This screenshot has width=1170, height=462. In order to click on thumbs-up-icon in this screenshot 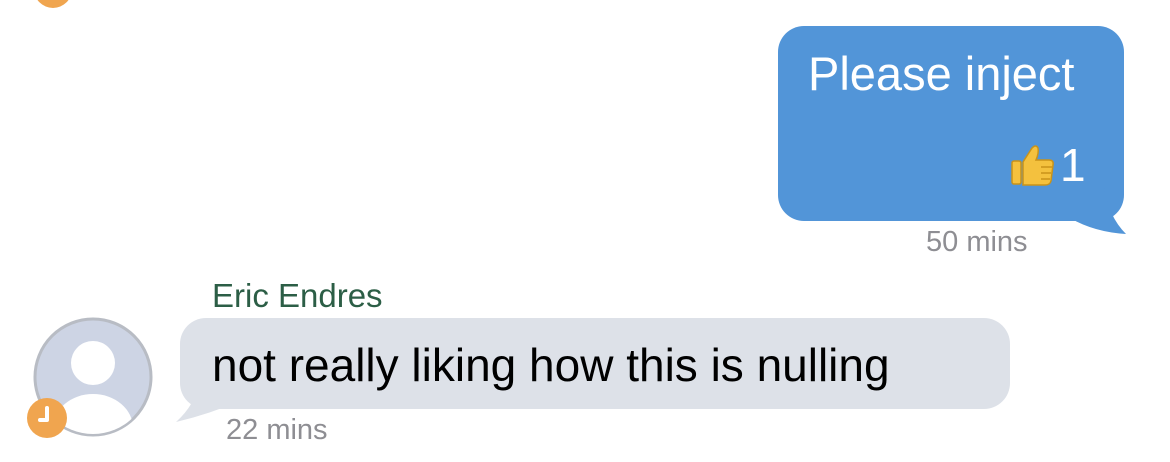, I will do `click(1032, 165)`.